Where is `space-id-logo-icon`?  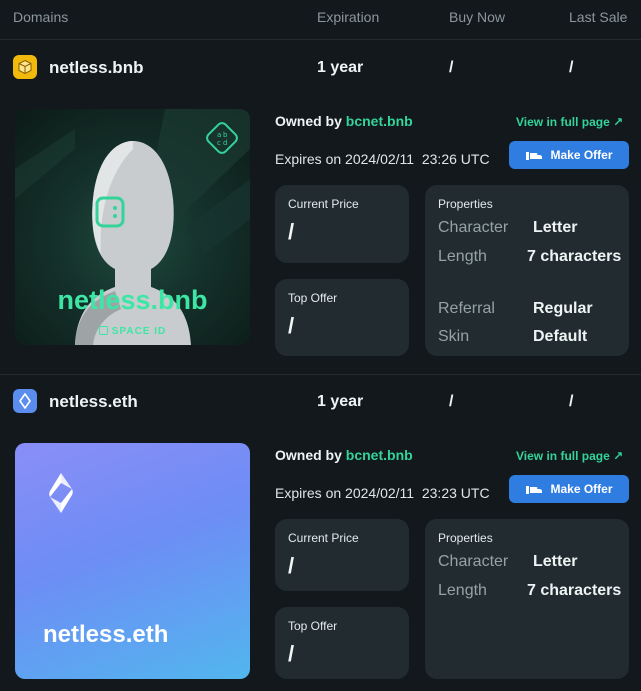 space-id-logo-icon is located at coordinates (103, 330).